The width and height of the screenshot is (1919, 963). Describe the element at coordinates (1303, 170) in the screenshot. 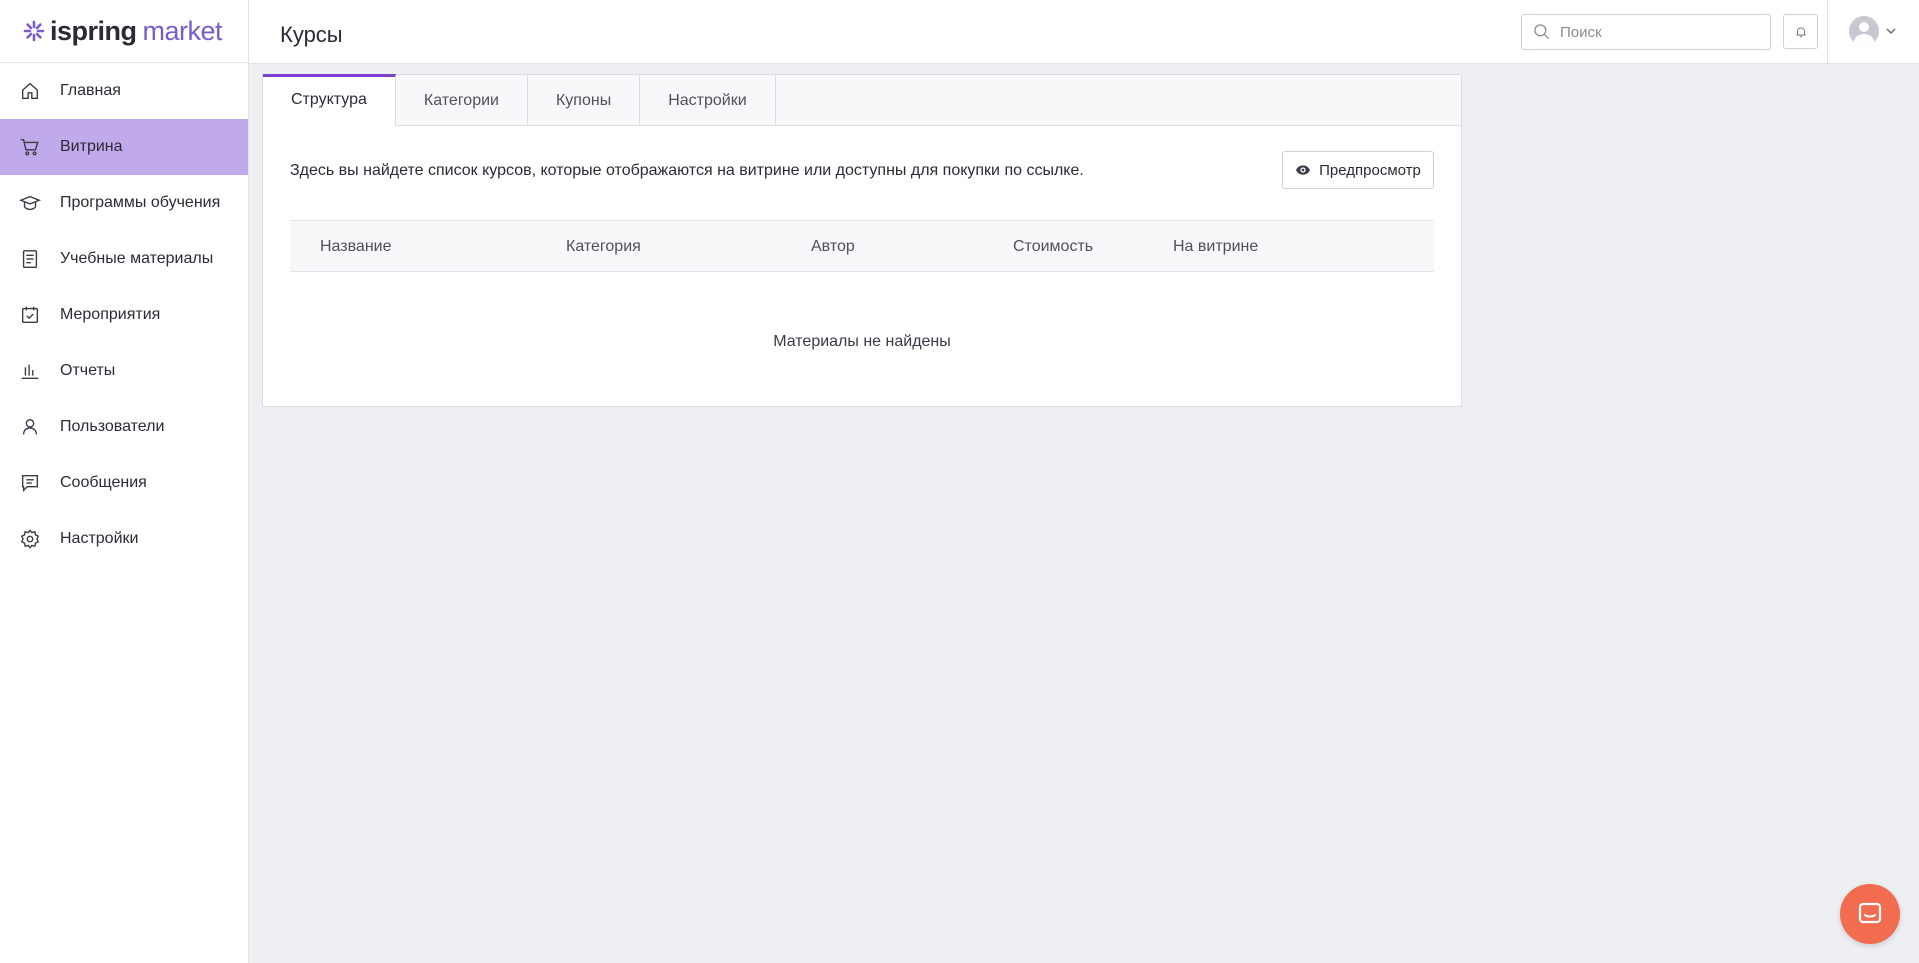

I see `eye-icon` at that location.